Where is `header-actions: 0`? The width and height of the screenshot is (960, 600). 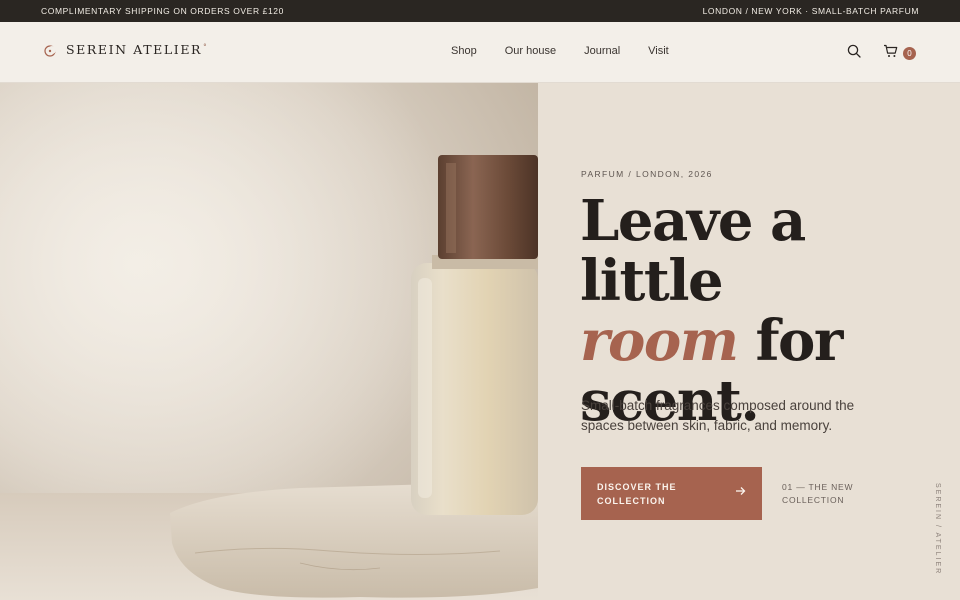 header-actions: 0 is located at coordinates (881, 53).